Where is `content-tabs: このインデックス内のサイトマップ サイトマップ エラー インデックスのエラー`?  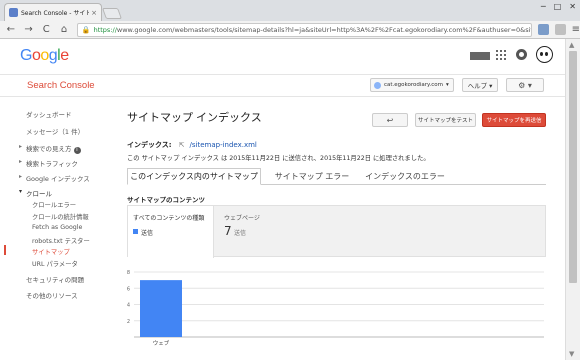
content-tabs: このインデックス内のサイトマップ サイトマップ エラー インデックスのエラー is located at coordinates (336, 176).